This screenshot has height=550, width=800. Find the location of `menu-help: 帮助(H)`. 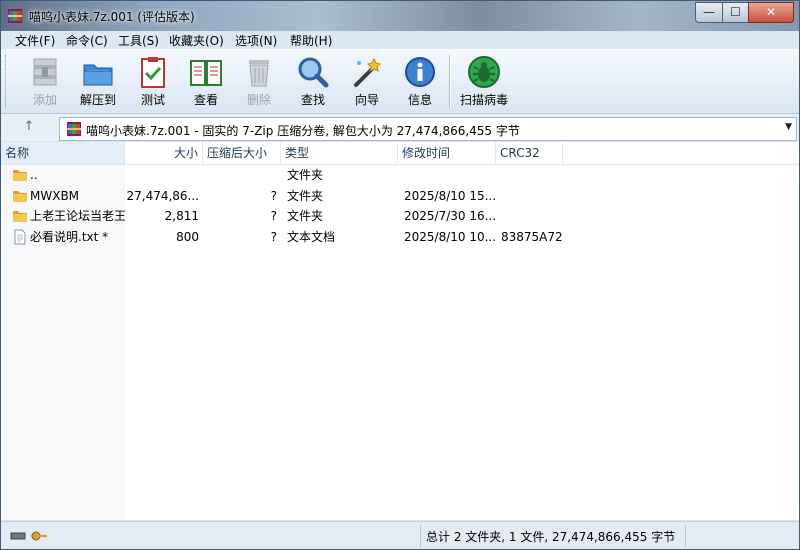

menu-help: 帮助(H) is located at coordinates (311, 40).